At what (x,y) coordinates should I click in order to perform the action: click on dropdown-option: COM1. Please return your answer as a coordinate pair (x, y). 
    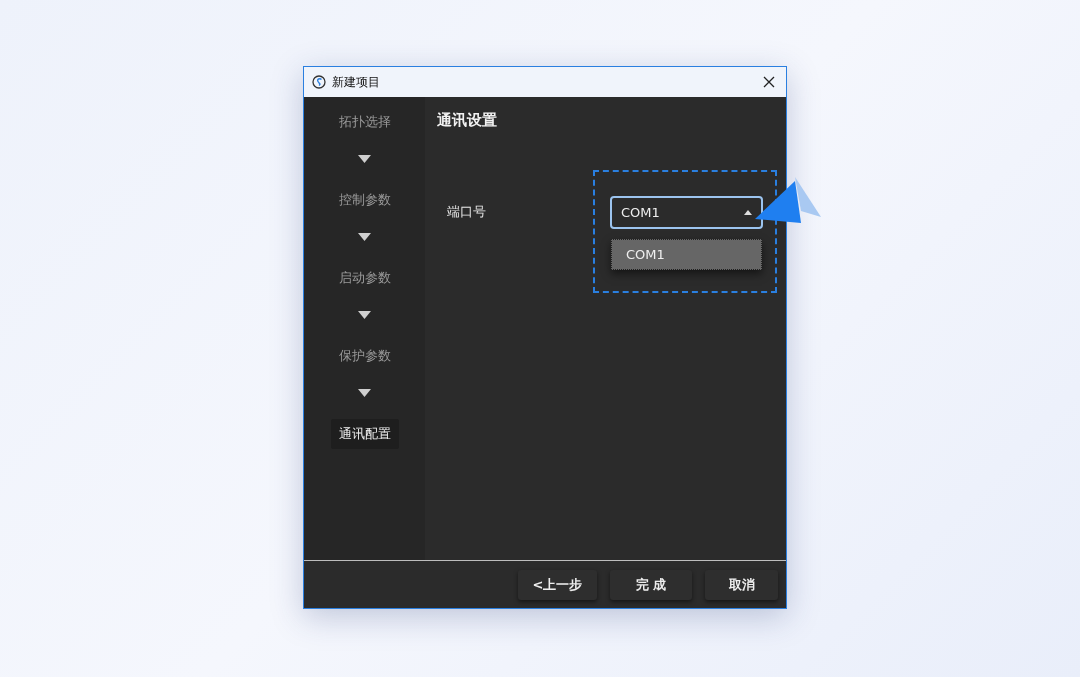
    Looking at the image, I should click on (686, 254).